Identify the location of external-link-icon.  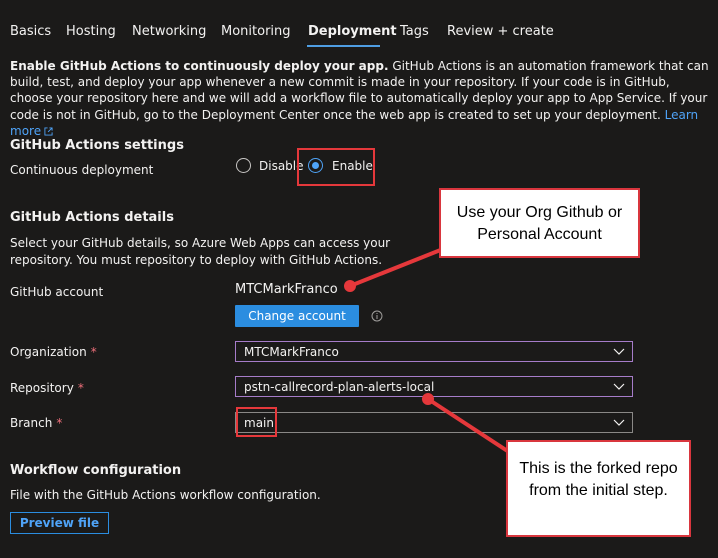
(48, 131).